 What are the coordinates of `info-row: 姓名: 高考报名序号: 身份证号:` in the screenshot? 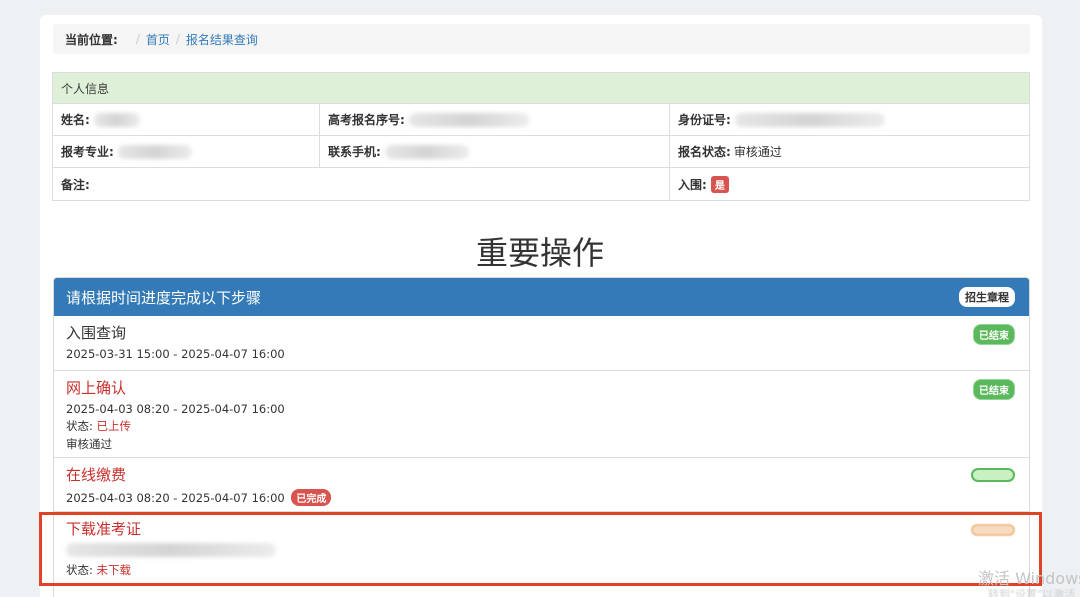 It's located at (541, 120).